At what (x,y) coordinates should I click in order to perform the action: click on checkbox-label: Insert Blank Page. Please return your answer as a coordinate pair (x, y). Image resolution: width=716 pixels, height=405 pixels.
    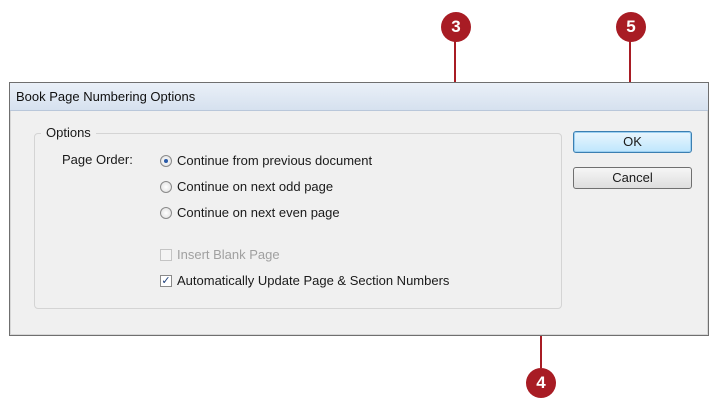
    Looking at the image, I should click on (228, 254).